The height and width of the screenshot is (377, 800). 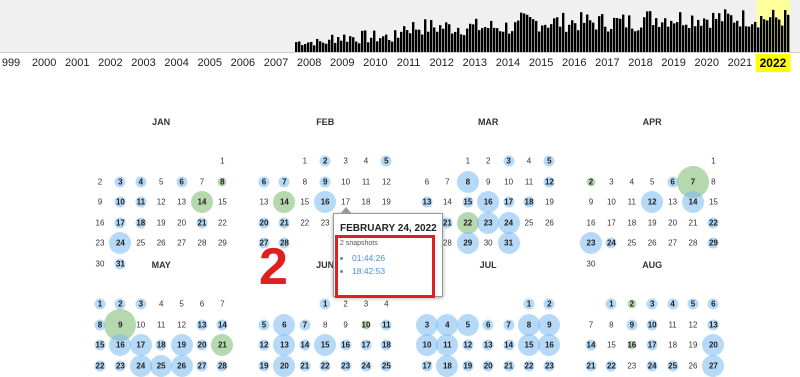 I want to click on year-label-2000: 2000, so click(x=44, y=63).